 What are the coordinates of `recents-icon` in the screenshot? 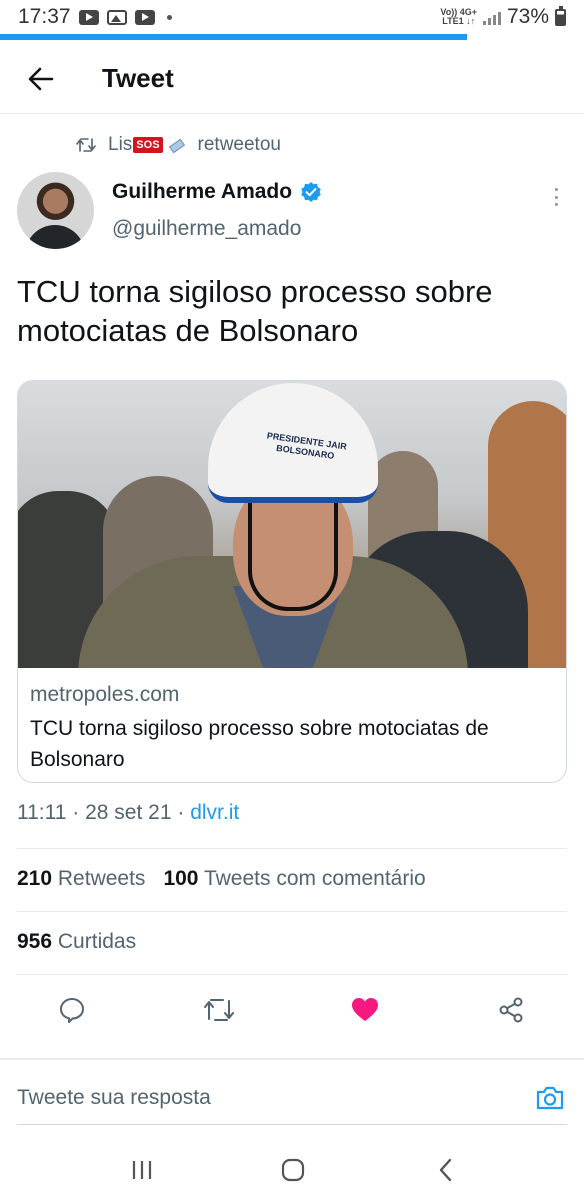 It's located at (142, 1170).